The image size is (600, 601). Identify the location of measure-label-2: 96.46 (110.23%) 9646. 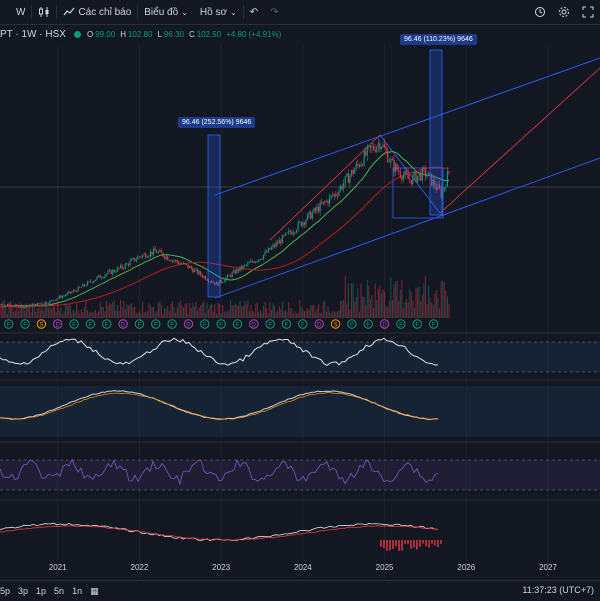
(438, 39).